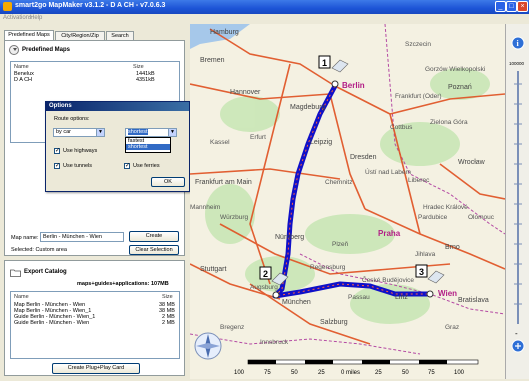 Image resolution: width=529 pixels, height=381 pixels. What do you see at coordinates (401, 127) in the screenshot?
I see `city-label: Cottbus` at bounding box center [401, 127].